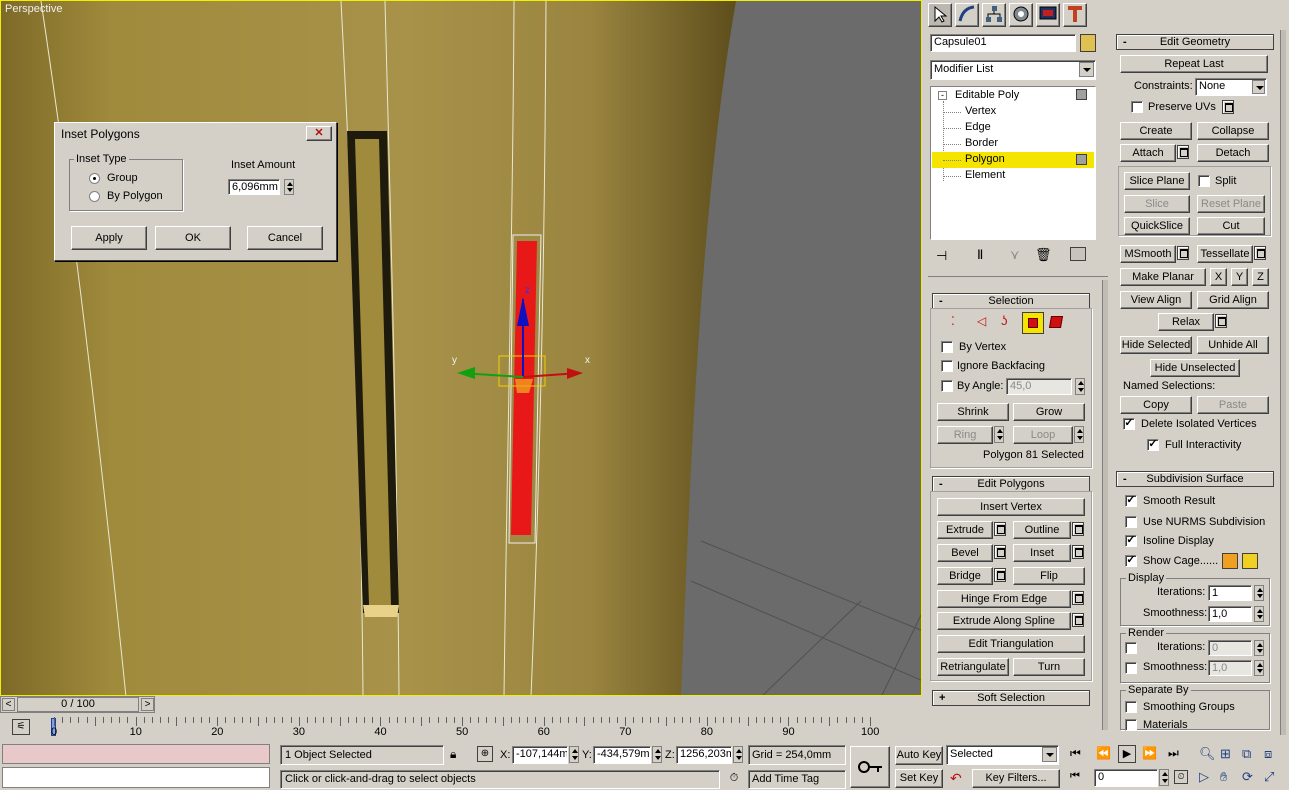 This screenshot has width=1289, height=790. Describe the element at coordinates (999, 434) in the screenshot. I see `ring-spinner` at that location.